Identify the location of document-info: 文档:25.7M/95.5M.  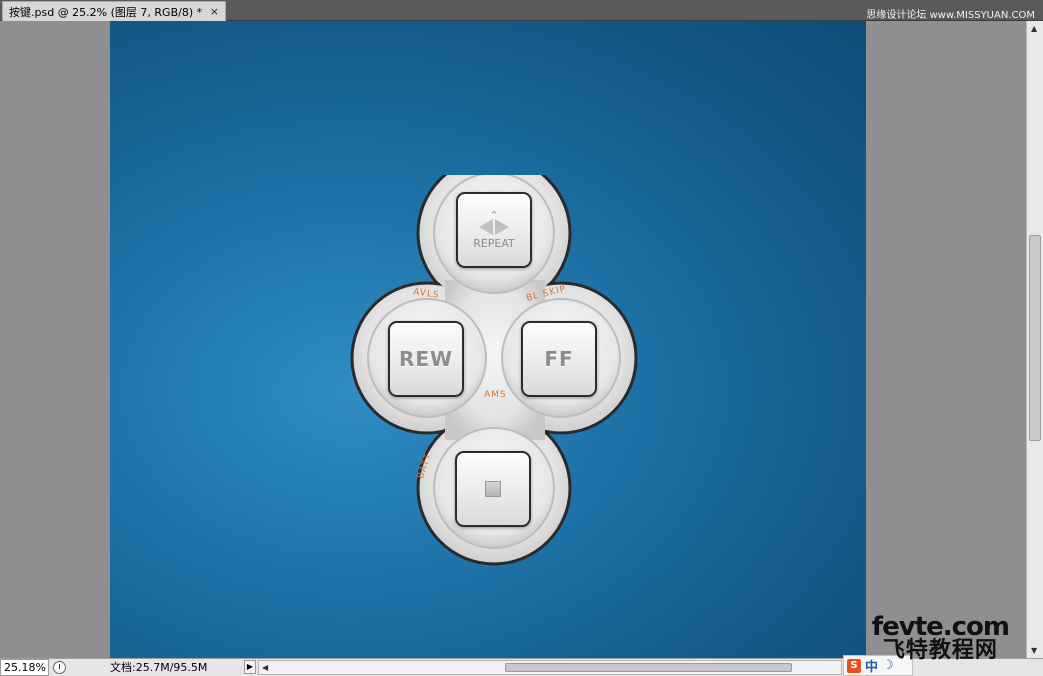
(159, 667).